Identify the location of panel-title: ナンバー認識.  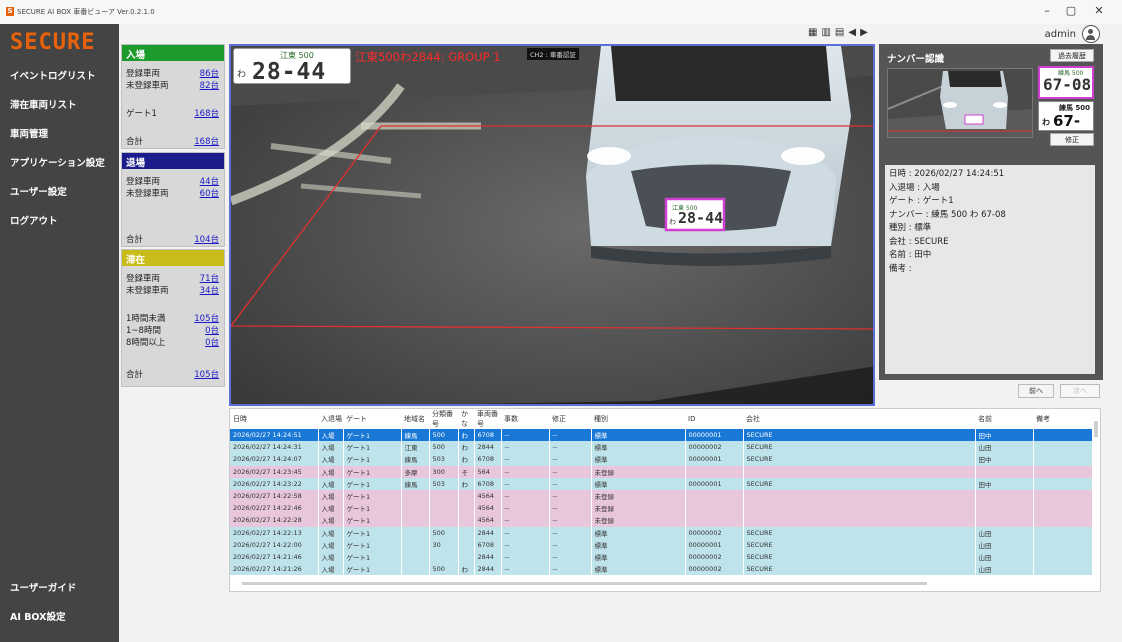
(916, 59).